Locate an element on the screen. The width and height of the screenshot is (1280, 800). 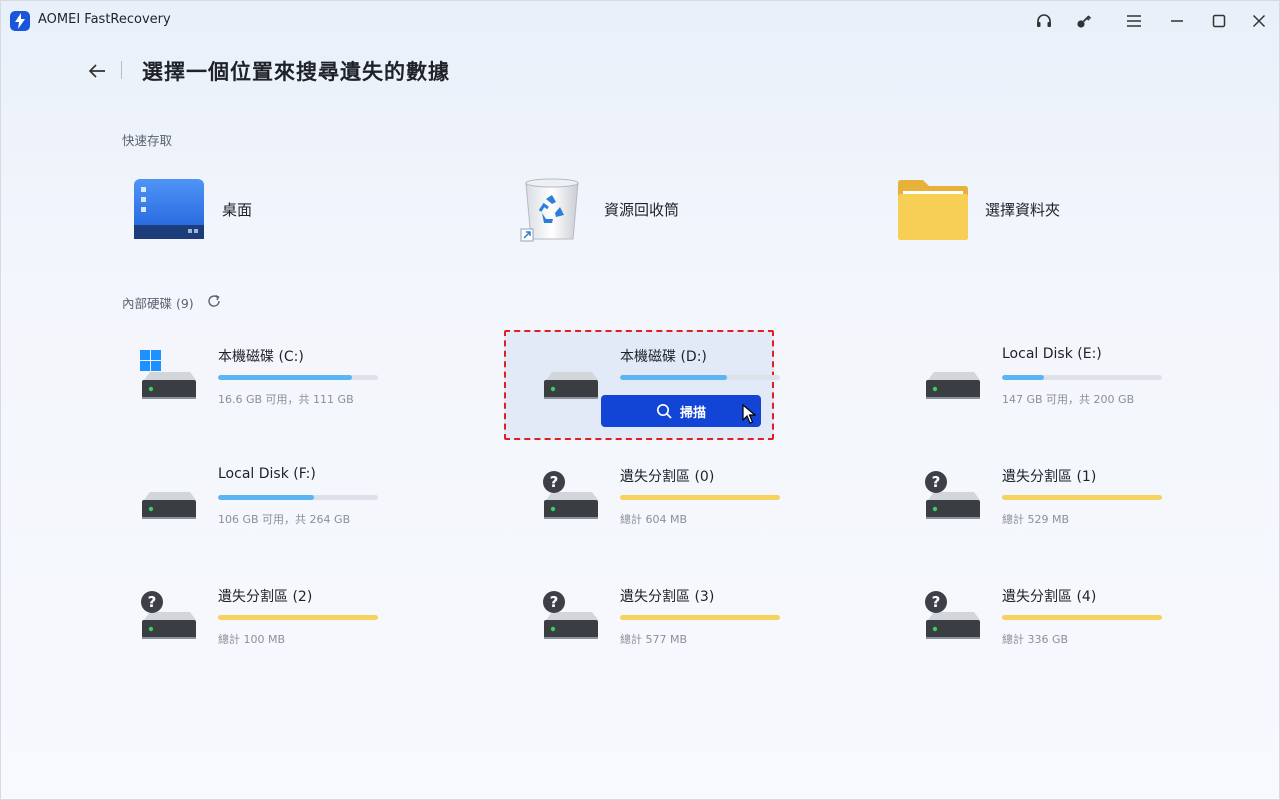
disk-item: Local Disk (F:) 106 GB 可用，共 264 GB is located at coordinates (240, 505).